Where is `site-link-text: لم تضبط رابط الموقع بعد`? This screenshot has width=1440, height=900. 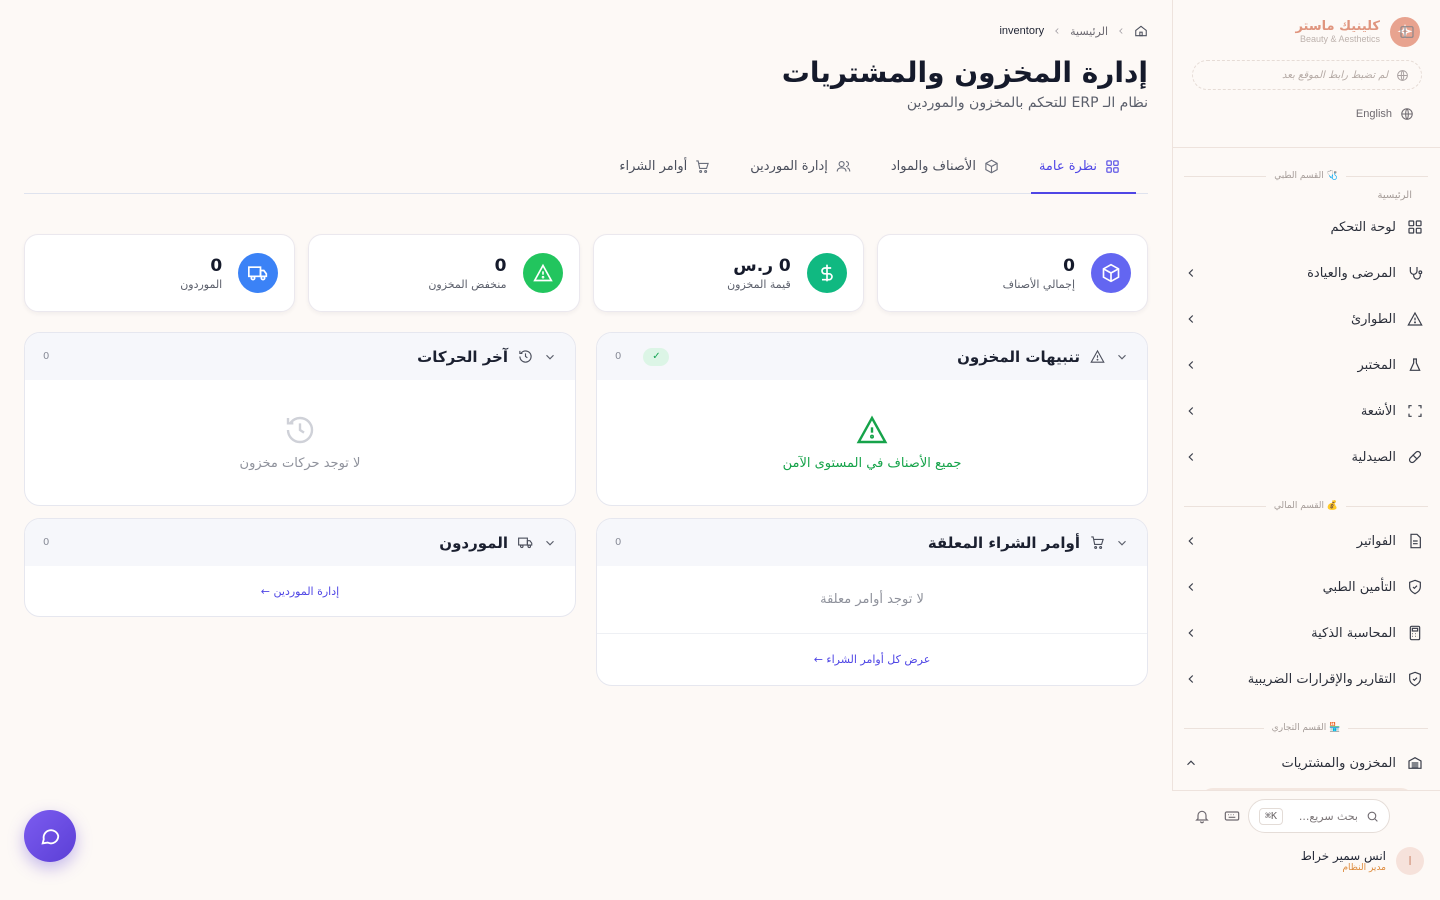
site-link-text: لم تضبط رابط الموقع بعد is located at coordinates (1335, 75).